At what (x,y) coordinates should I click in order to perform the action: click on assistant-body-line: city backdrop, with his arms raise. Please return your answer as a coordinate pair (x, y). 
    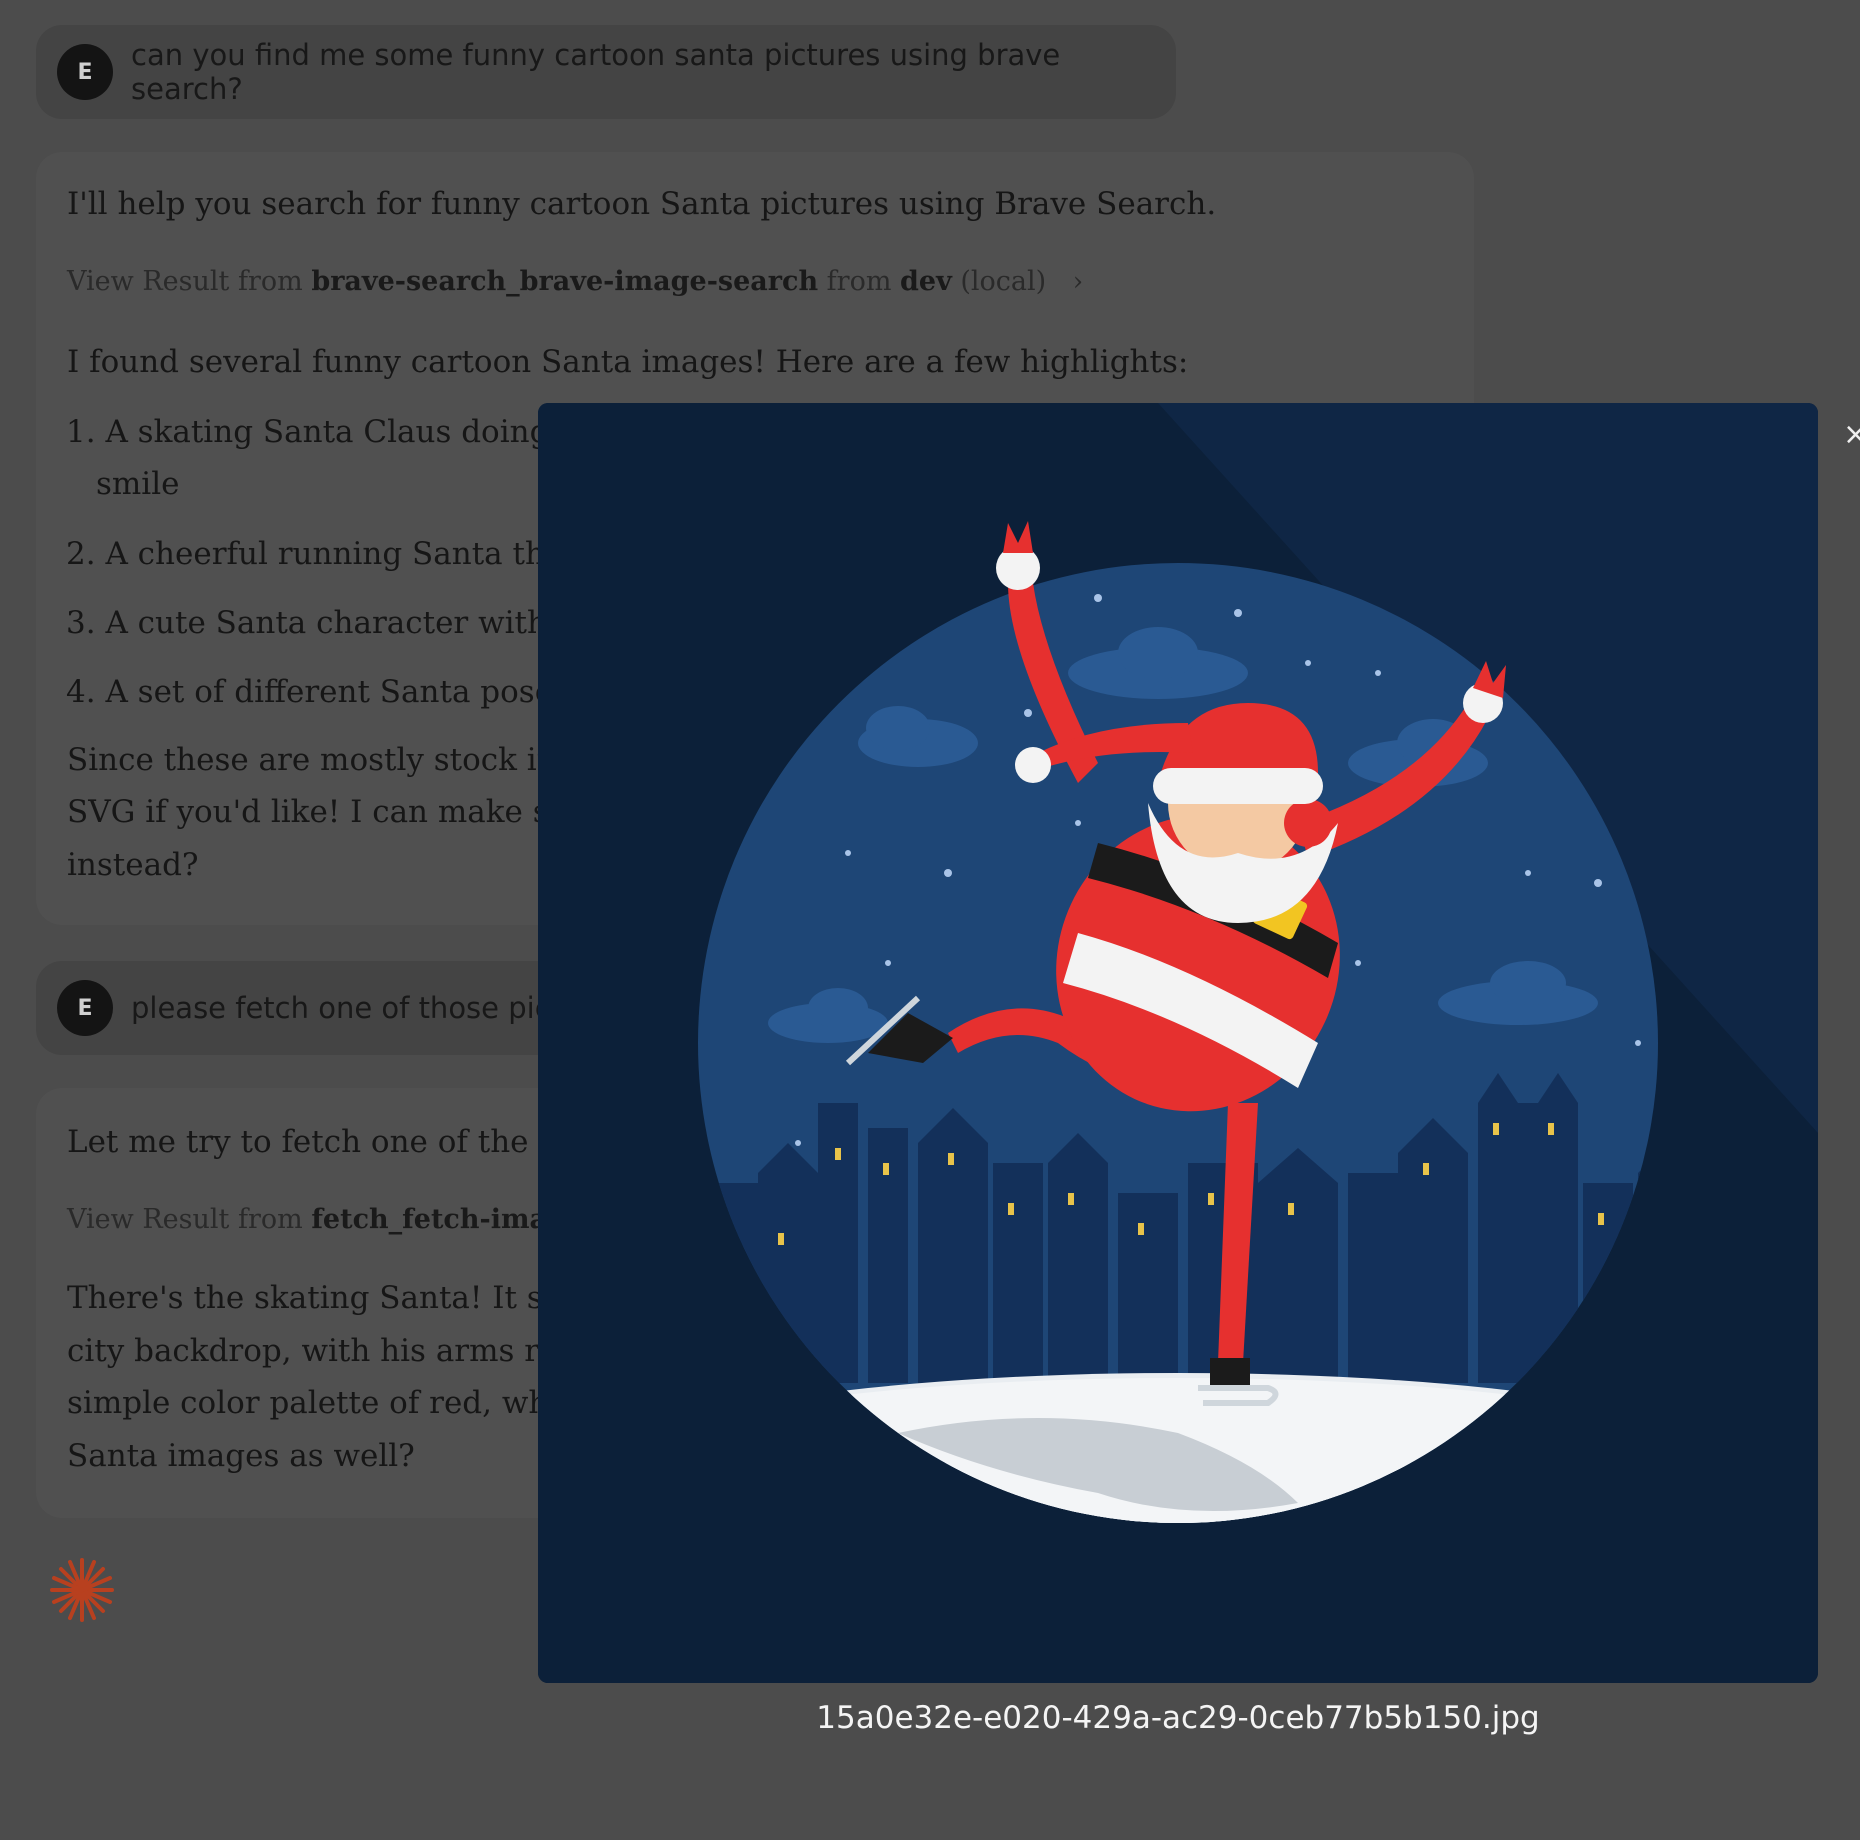
    Looking at the image, I should click on (334, 1351).